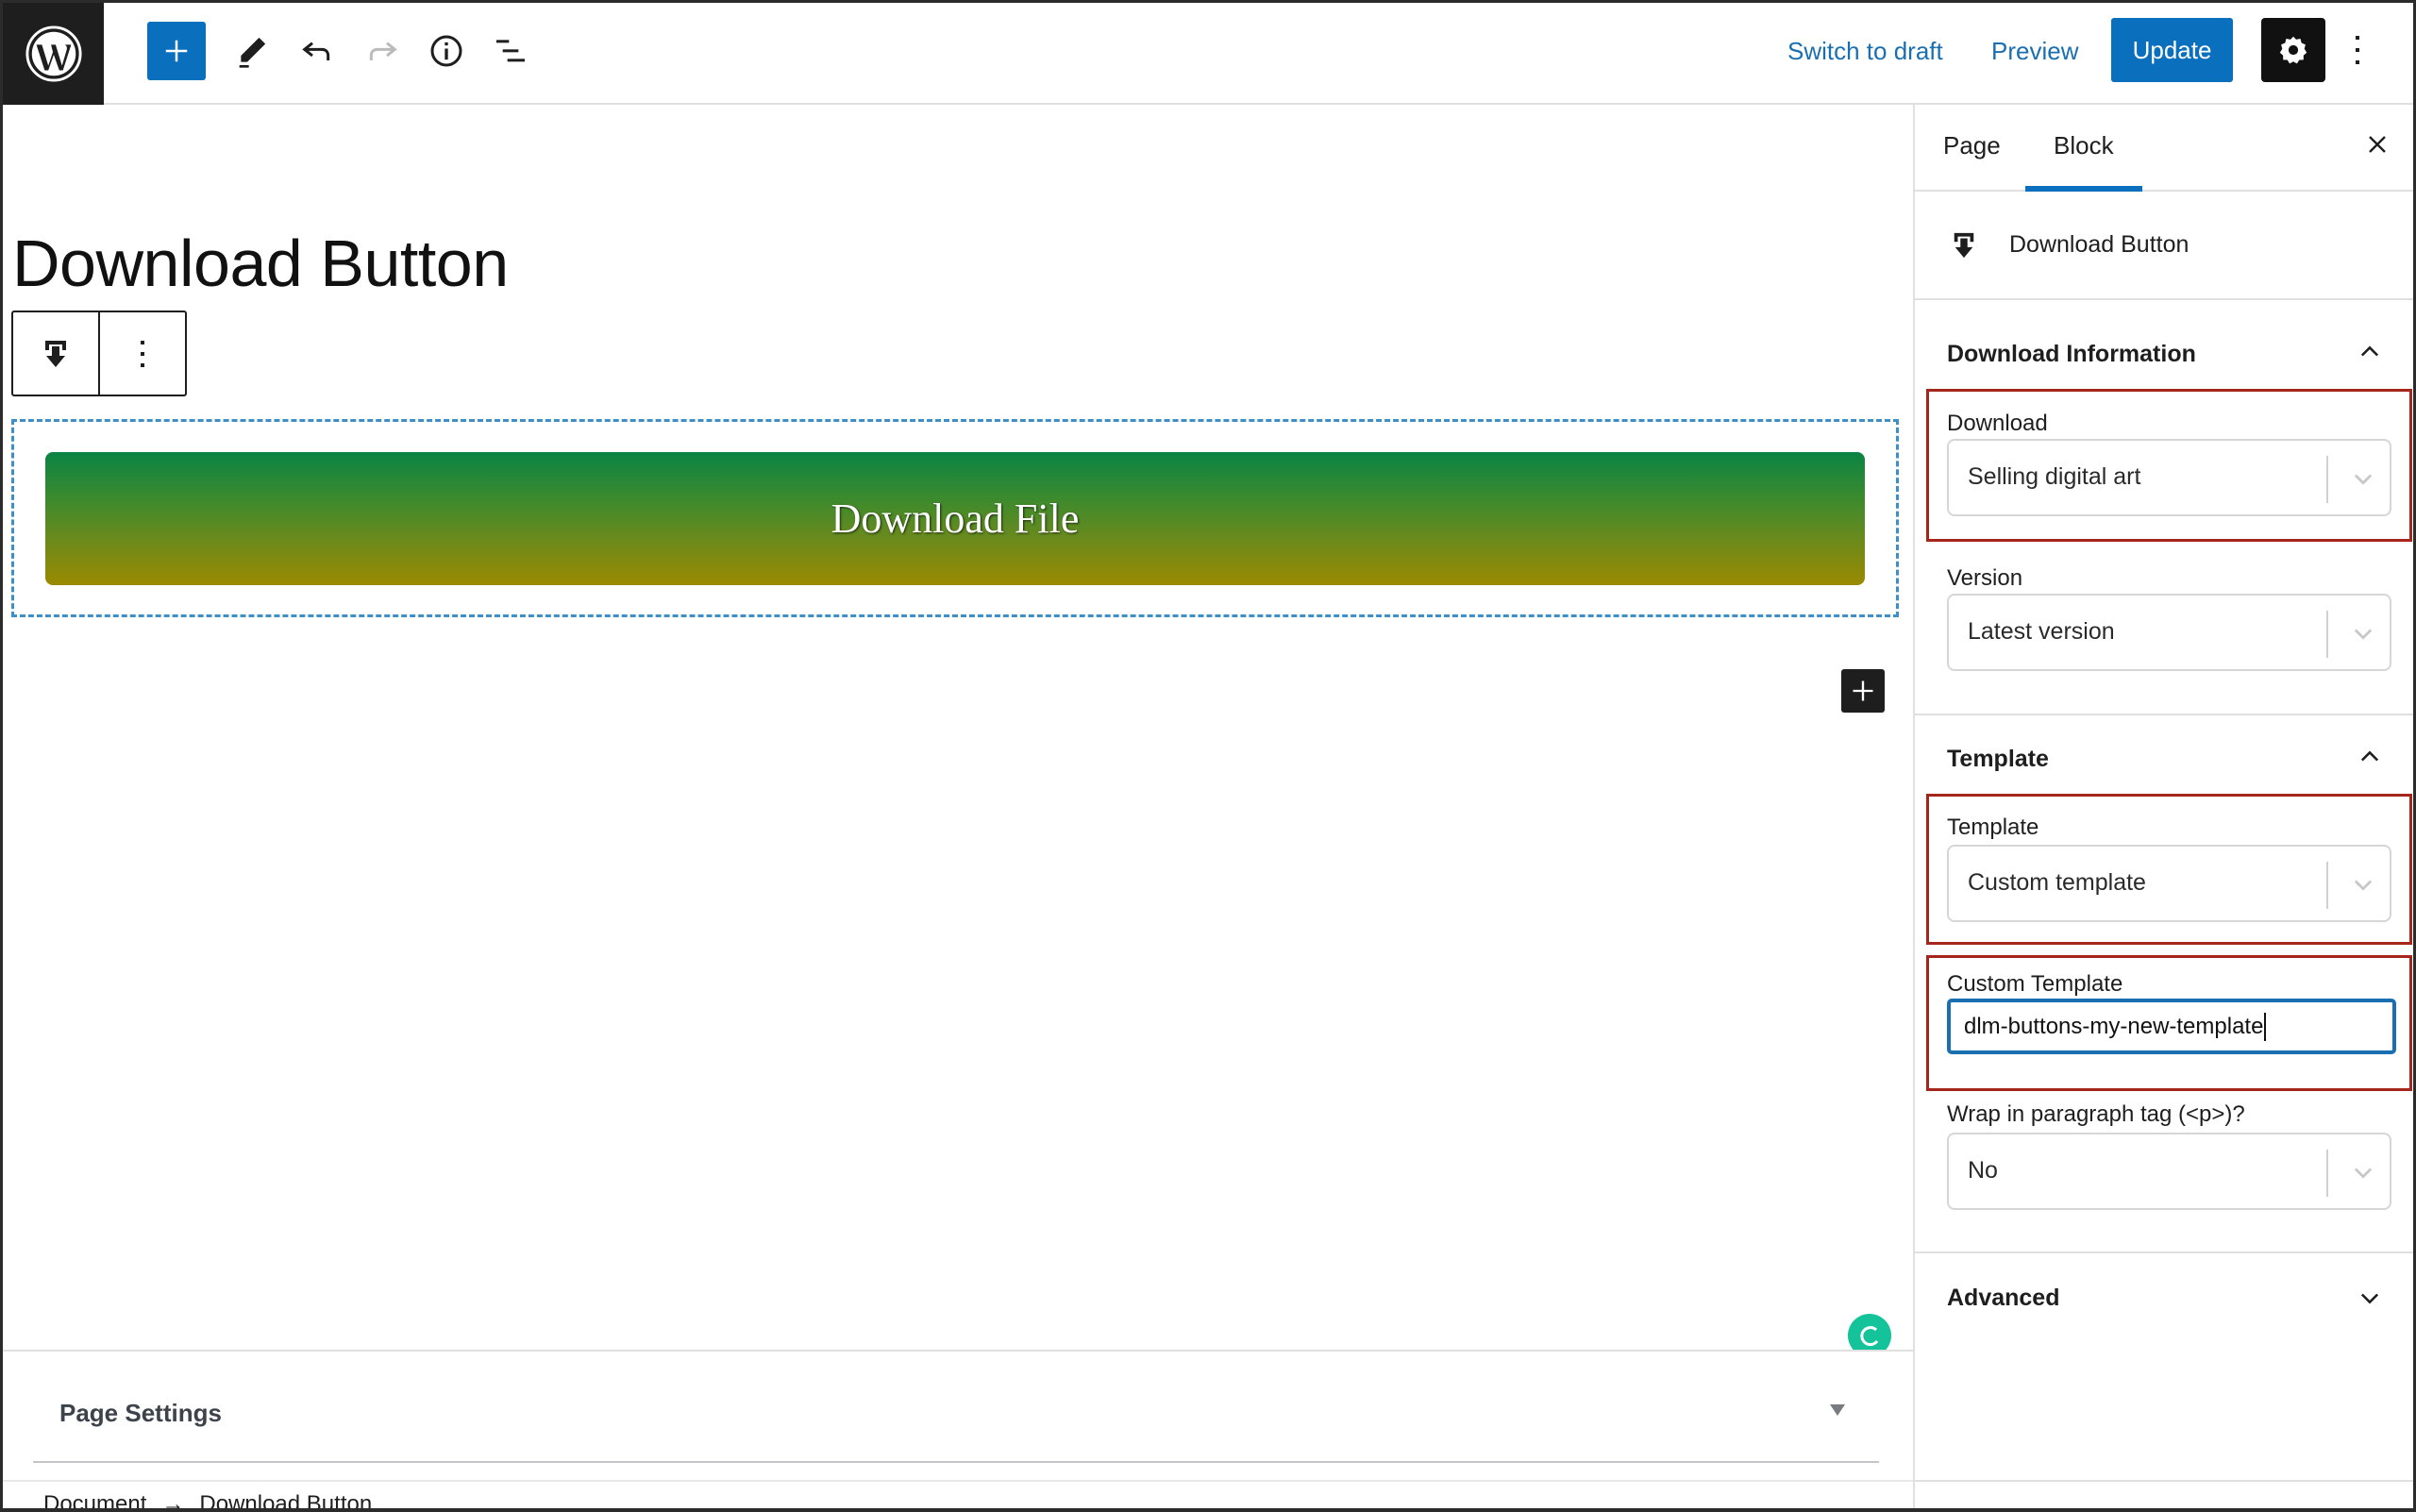 Image resolution: width=2416 pixels, height=1512 pixels. I want to click on tab-page: Page, so click(1972, 145).